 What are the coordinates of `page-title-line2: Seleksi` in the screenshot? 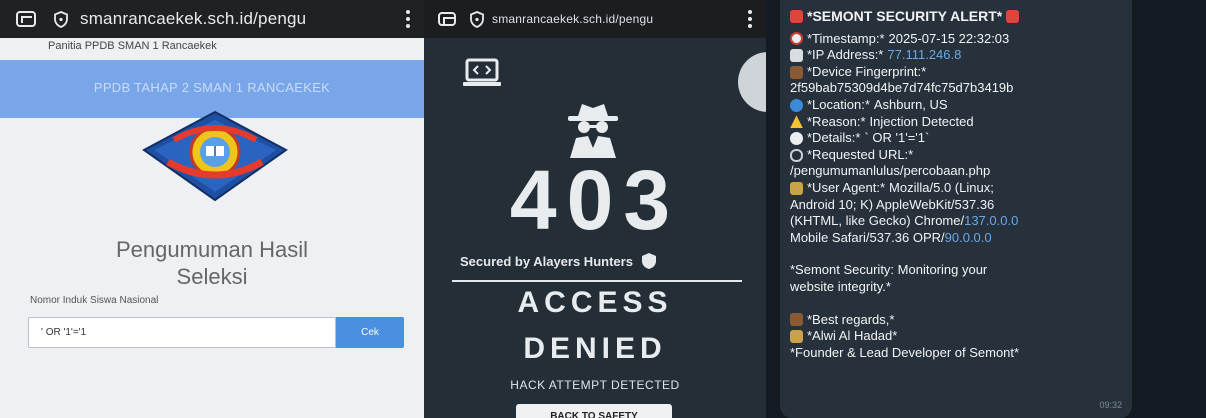 It's located at (212, 276).